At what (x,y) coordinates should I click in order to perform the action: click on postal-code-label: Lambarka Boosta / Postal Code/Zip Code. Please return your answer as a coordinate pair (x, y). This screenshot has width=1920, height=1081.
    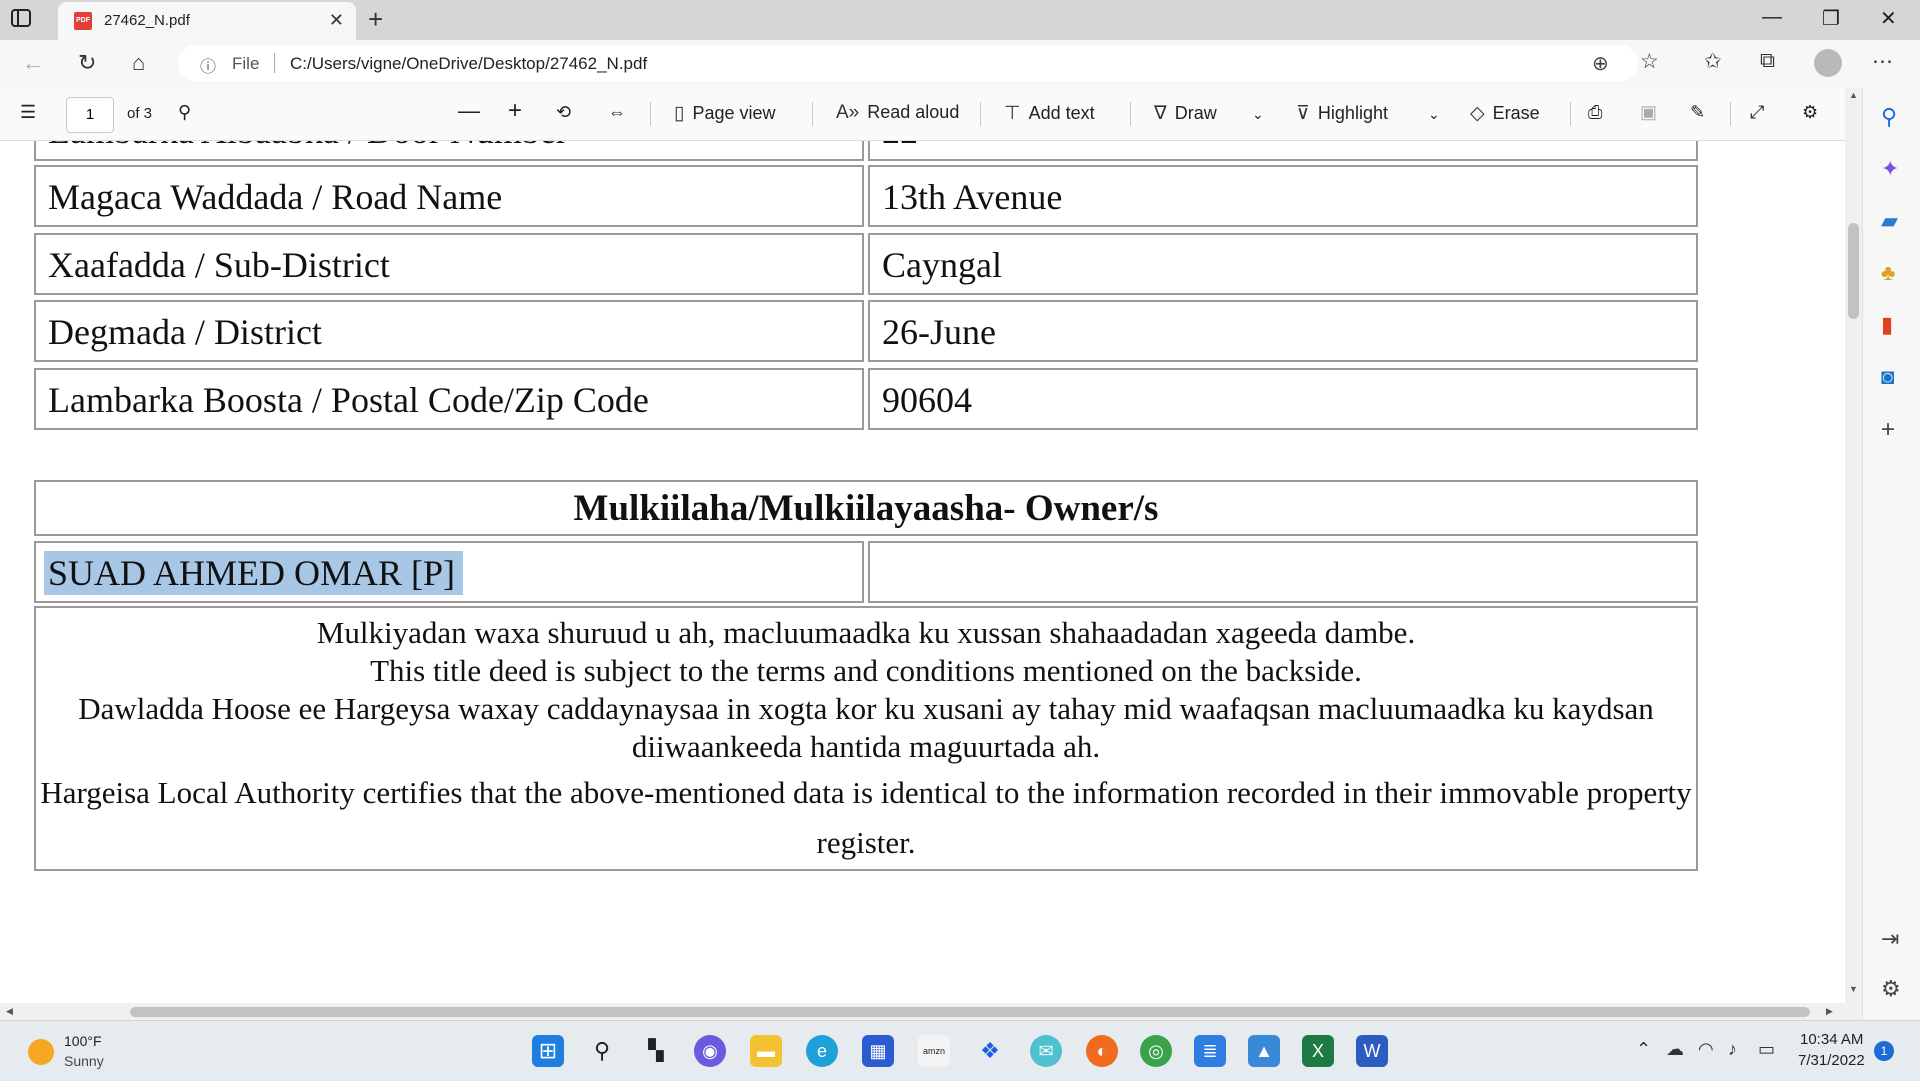
    Looking at the image, I should click on (449, 399).